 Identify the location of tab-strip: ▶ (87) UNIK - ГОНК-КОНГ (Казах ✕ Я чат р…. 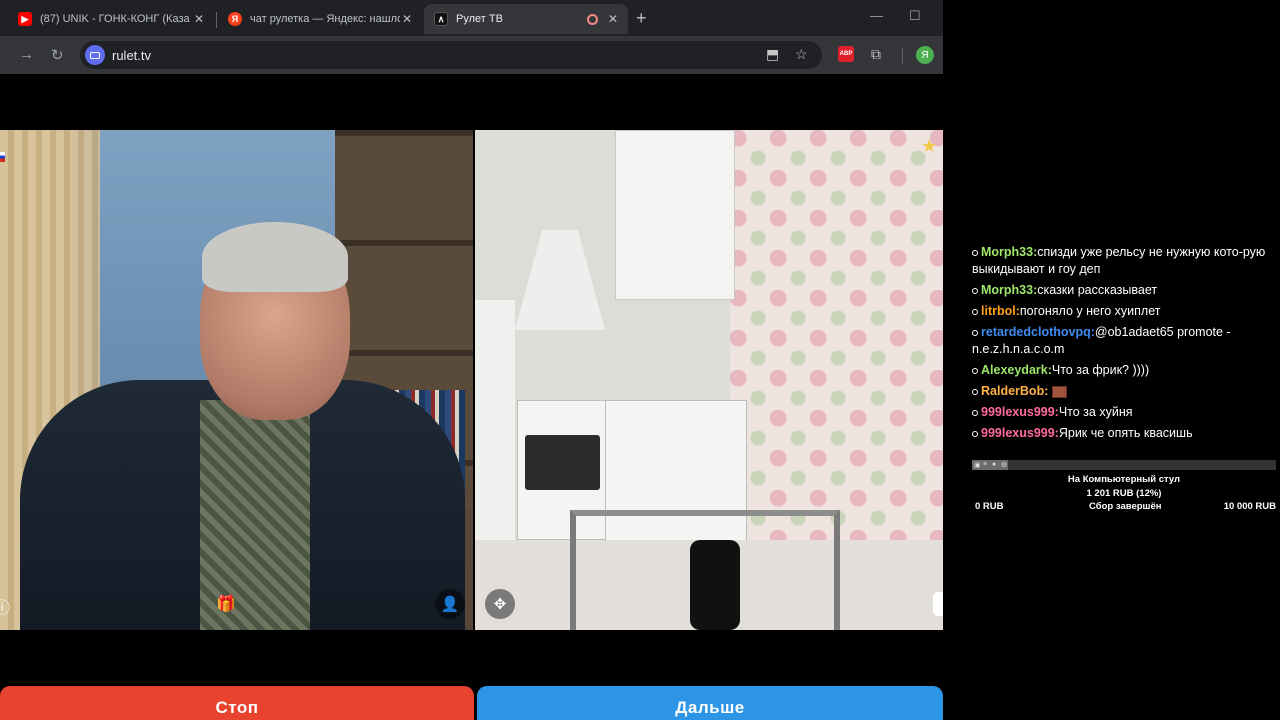
(471, 18).